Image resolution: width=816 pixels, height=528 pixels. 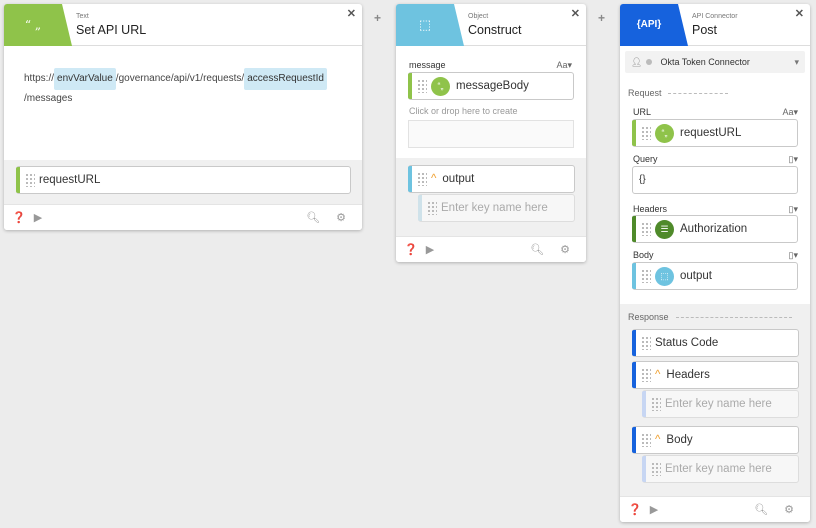 I want to click on drop-hint: Click or drop here to create, so click(x=463, y=111).